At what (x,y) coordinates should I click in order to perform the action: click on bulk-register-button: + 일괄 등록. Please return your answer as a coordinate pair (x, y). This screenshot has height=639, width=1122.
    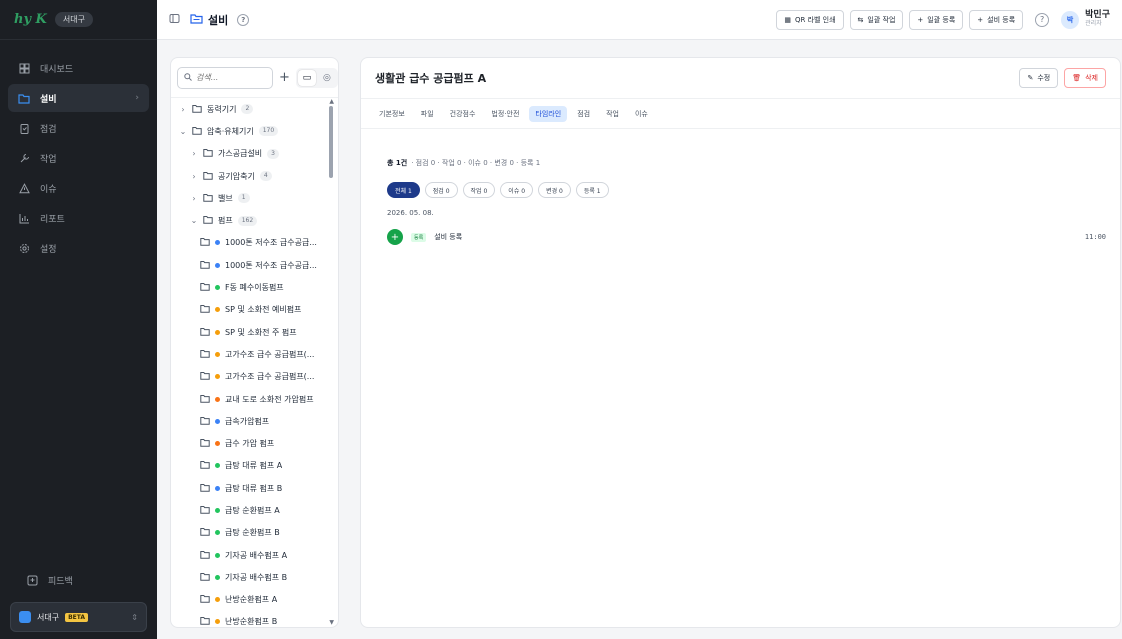
    Looking at the image, I should click on (936, 19).